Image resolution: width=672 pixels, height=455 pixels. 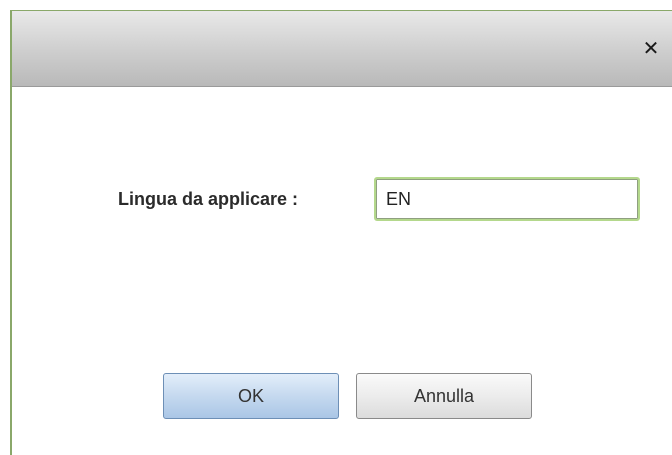 What do you see at coordinates (444, 396) in the screenshot?
I see `cancel-button: Annulla` at bounding box center [444, 396].